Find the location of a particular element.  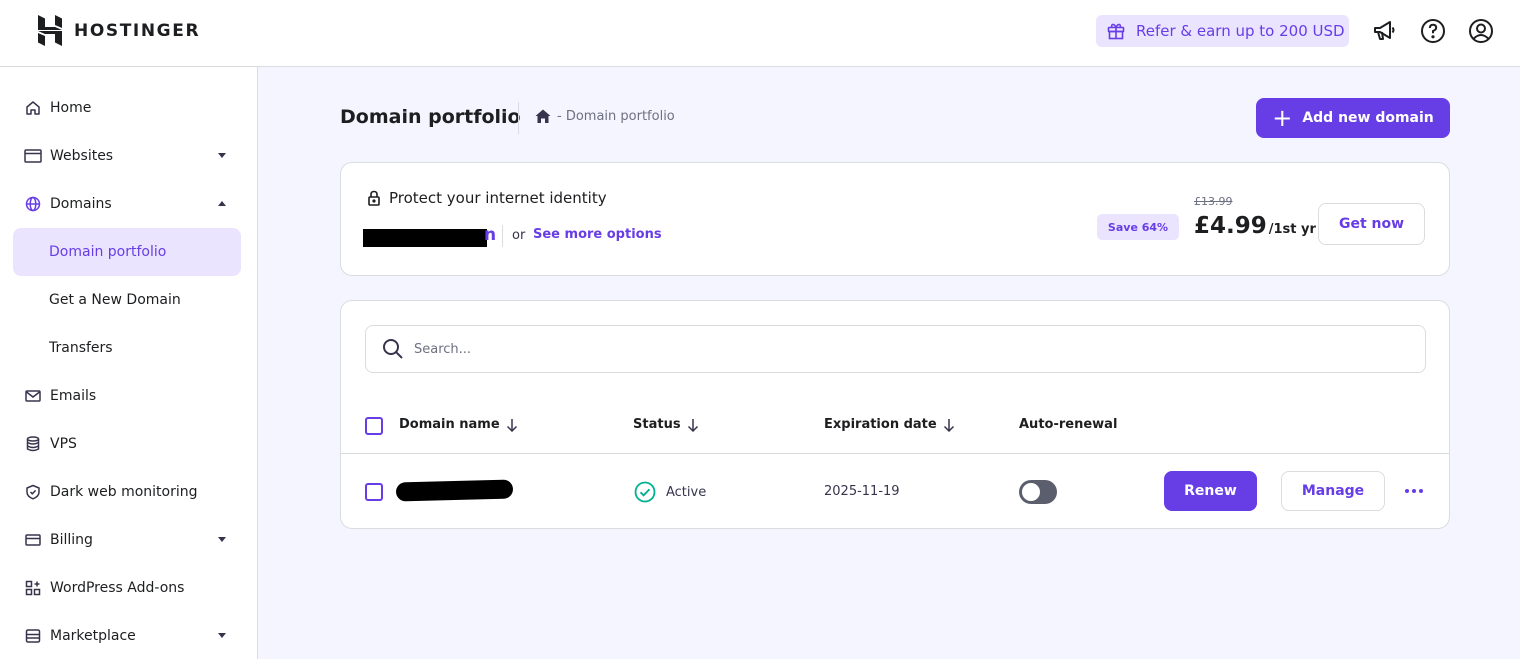

add-new-domain-button: + Add new domain is located at coordinates (1353, 118).